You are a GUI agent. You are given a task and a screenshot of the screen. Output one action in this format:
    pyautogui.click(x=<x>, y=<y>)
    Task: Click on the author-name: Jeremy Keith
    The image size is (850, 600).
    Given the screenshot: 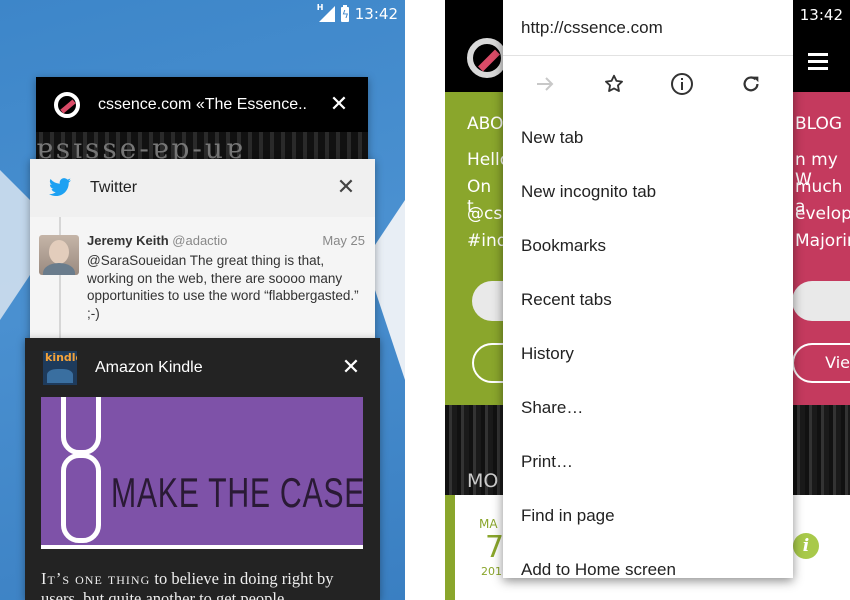 What is the action you would take?
    pyautogui.click(x=128, y=240)
    